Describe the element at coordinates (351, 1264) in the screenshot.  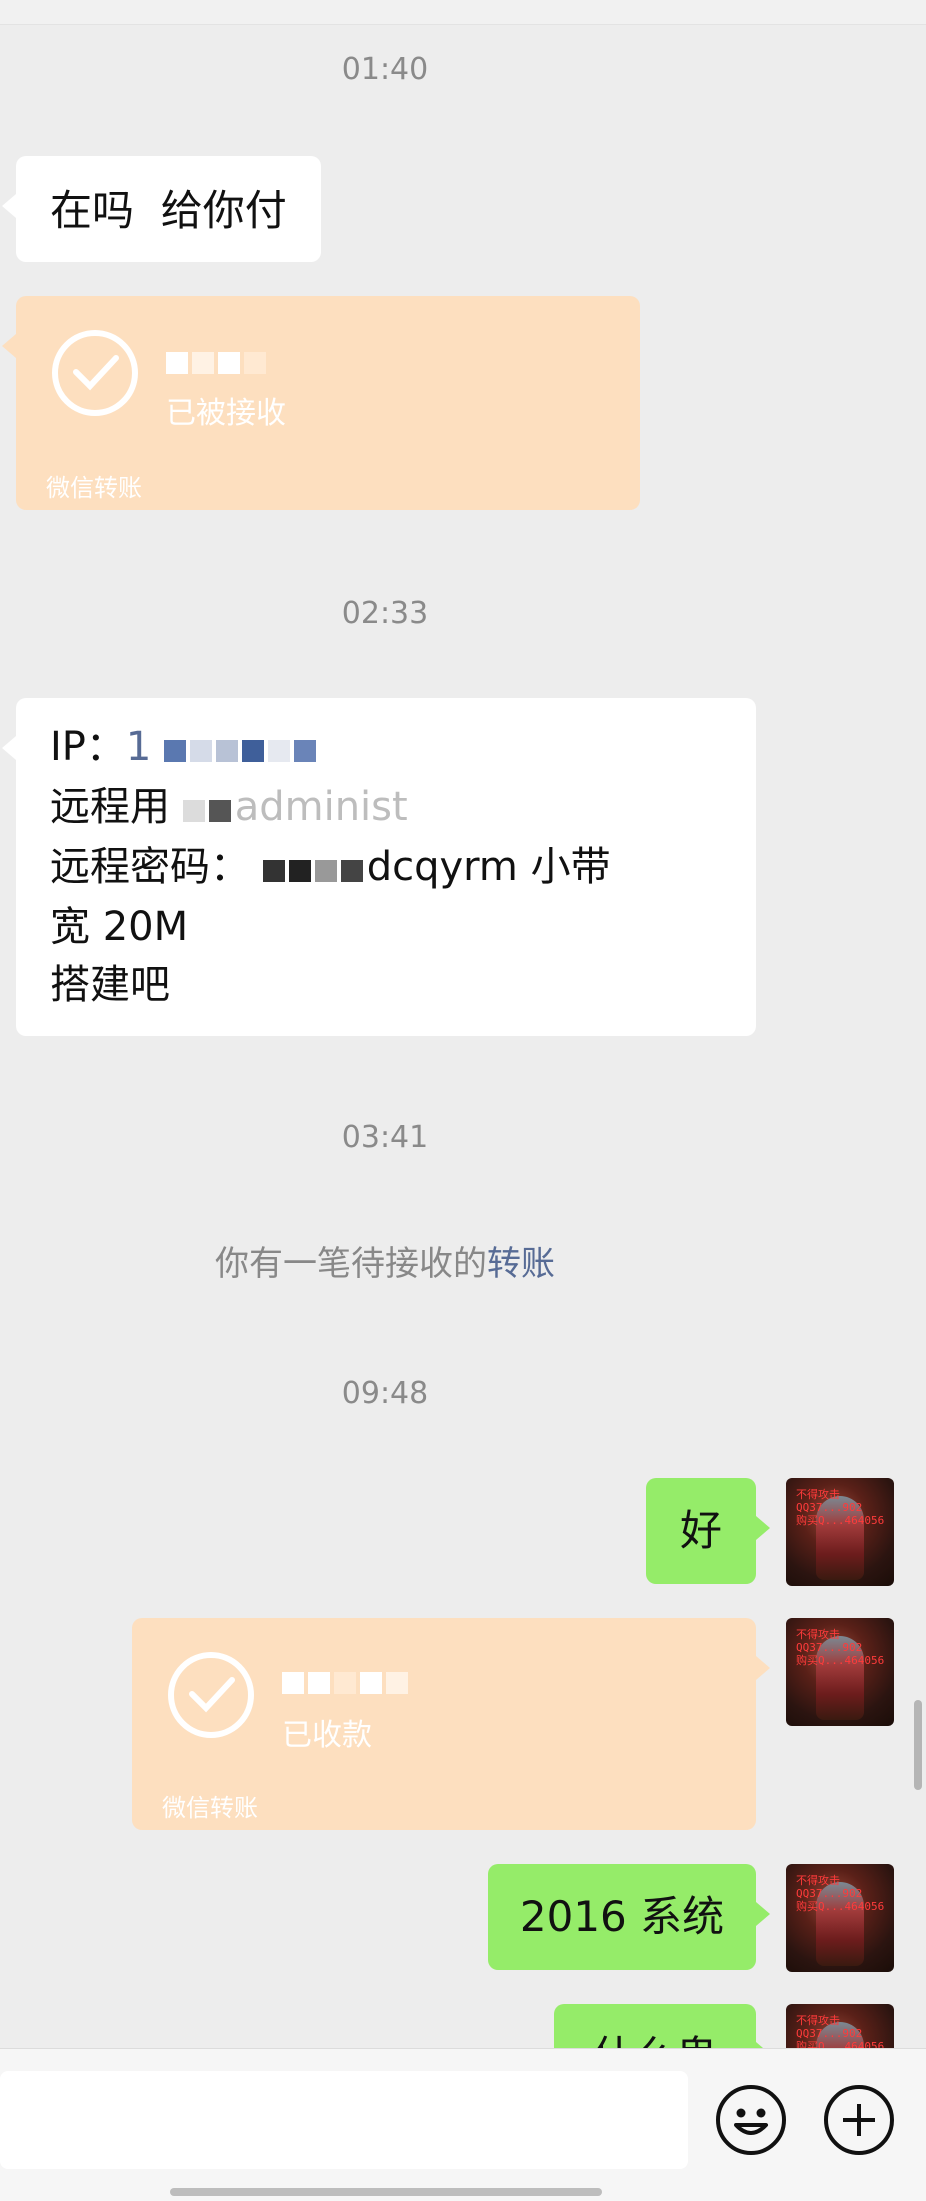
I see `system-notice-text: 你有一笔待接收的` at that location.